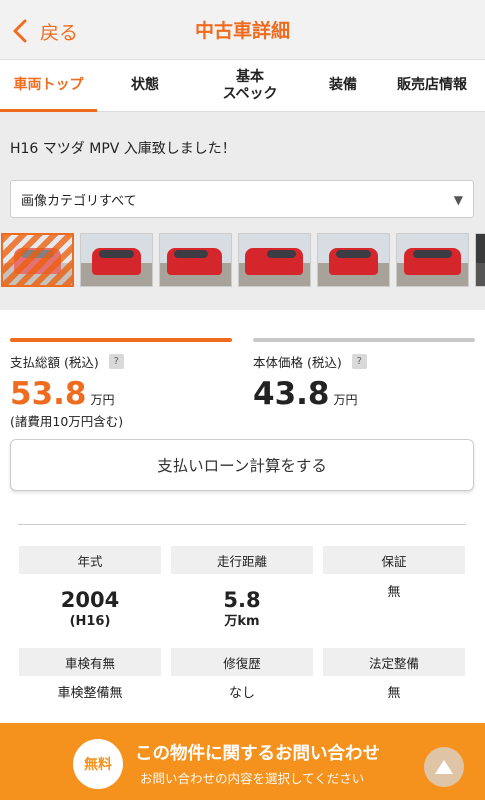 The image size is (485, 800). Describe the element at coordinates (90, 600) in the screenshot. I see `year-value: 2004` at that location.